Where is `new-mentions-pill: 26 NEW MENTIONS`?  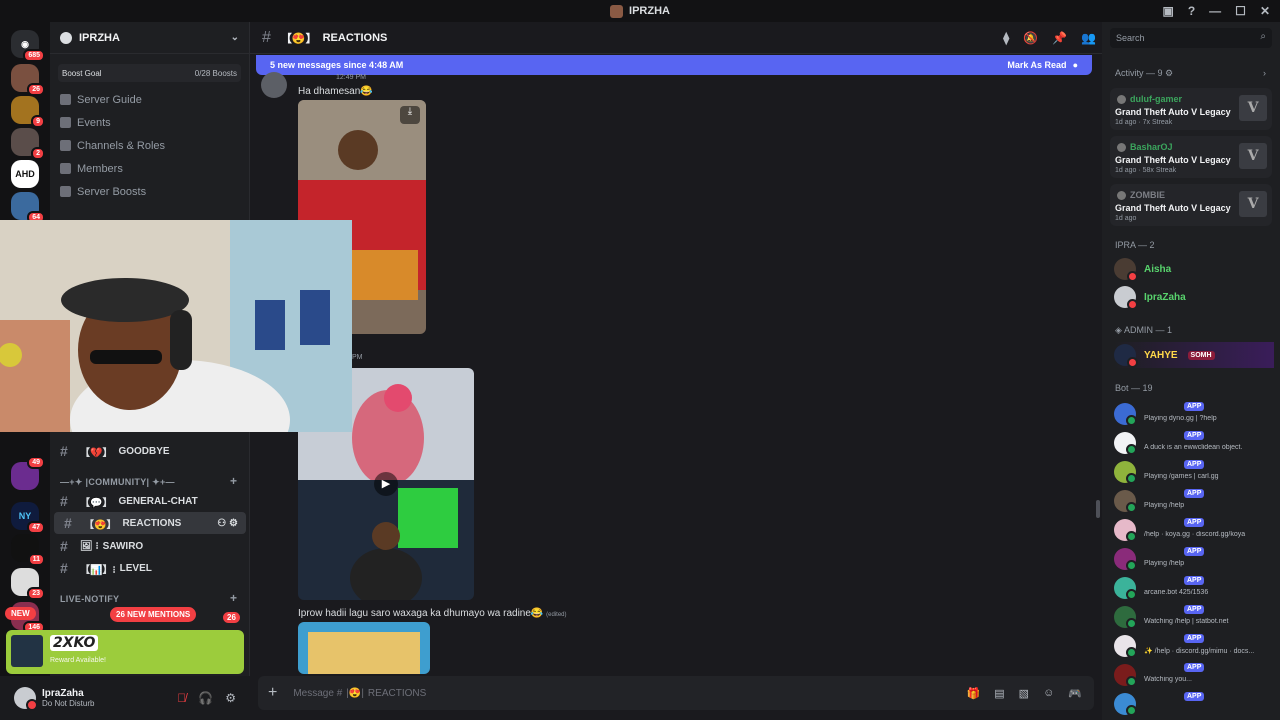
new-mentions-pill: 26 NEW MENTIONS is located at coordinates (153, 614).